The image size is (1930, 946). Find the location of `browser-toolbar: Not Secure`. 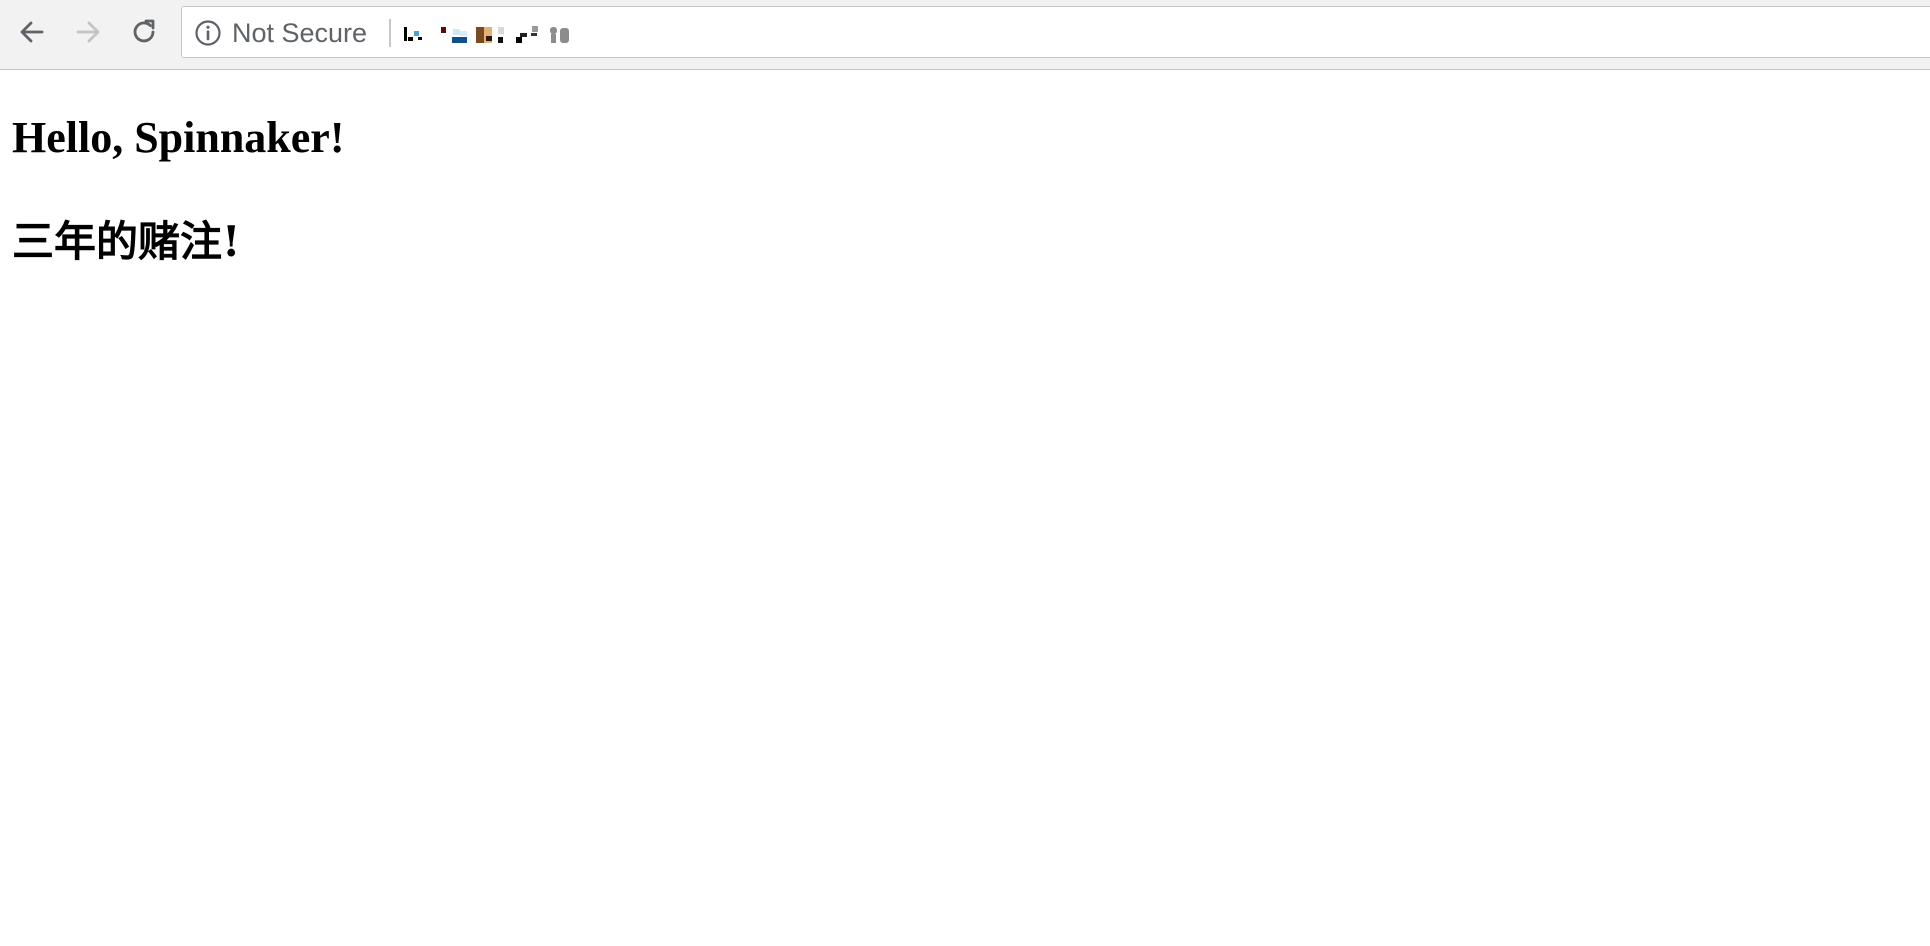

browser-toolbar: Not Secure is located at coordinates (965, 35).